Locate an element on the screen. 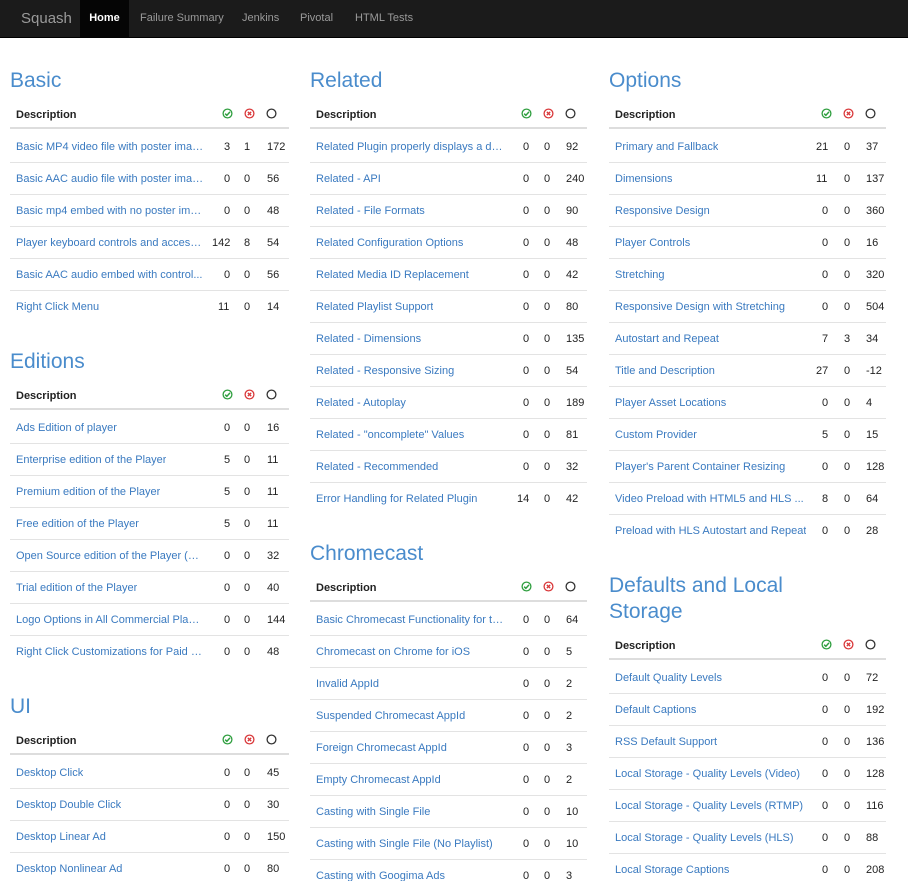 This screenshot has width=908, height=881. nav-html-tests: HTML Tests is located at coordinates (384, 18).